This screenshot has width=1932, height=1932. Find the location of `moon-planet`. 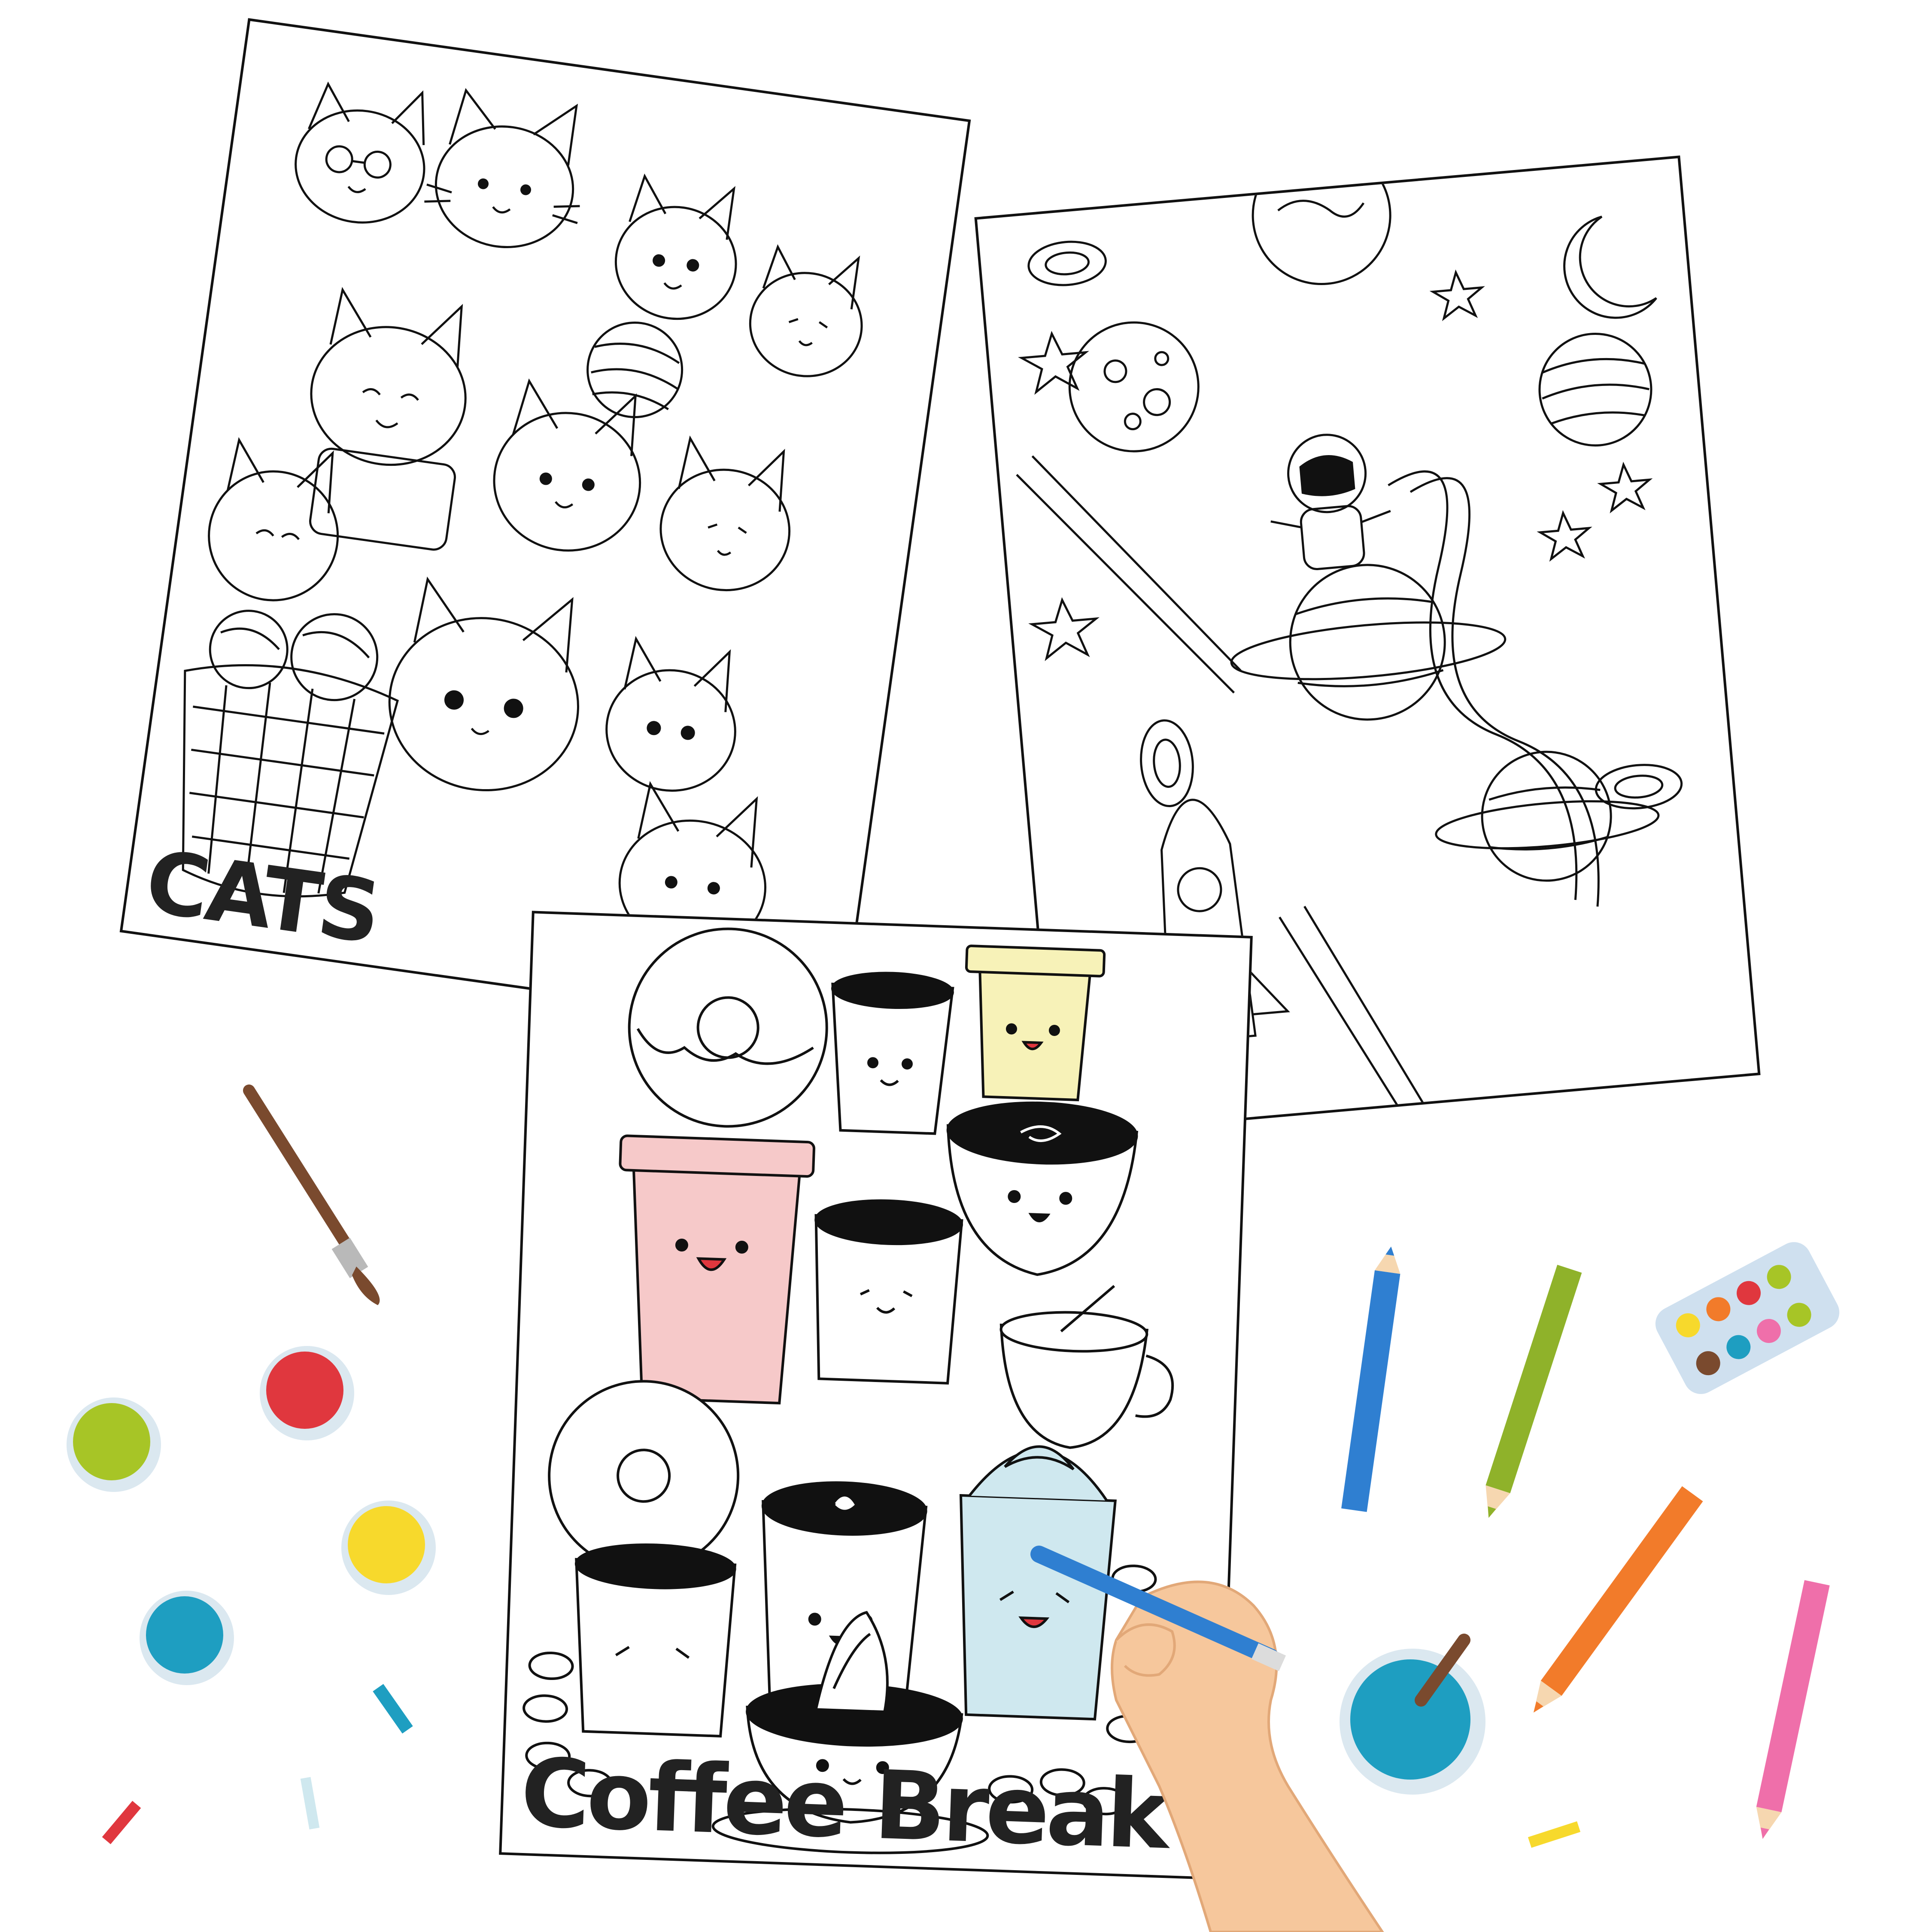

moon-planet is located at coordinates (1134, 387).